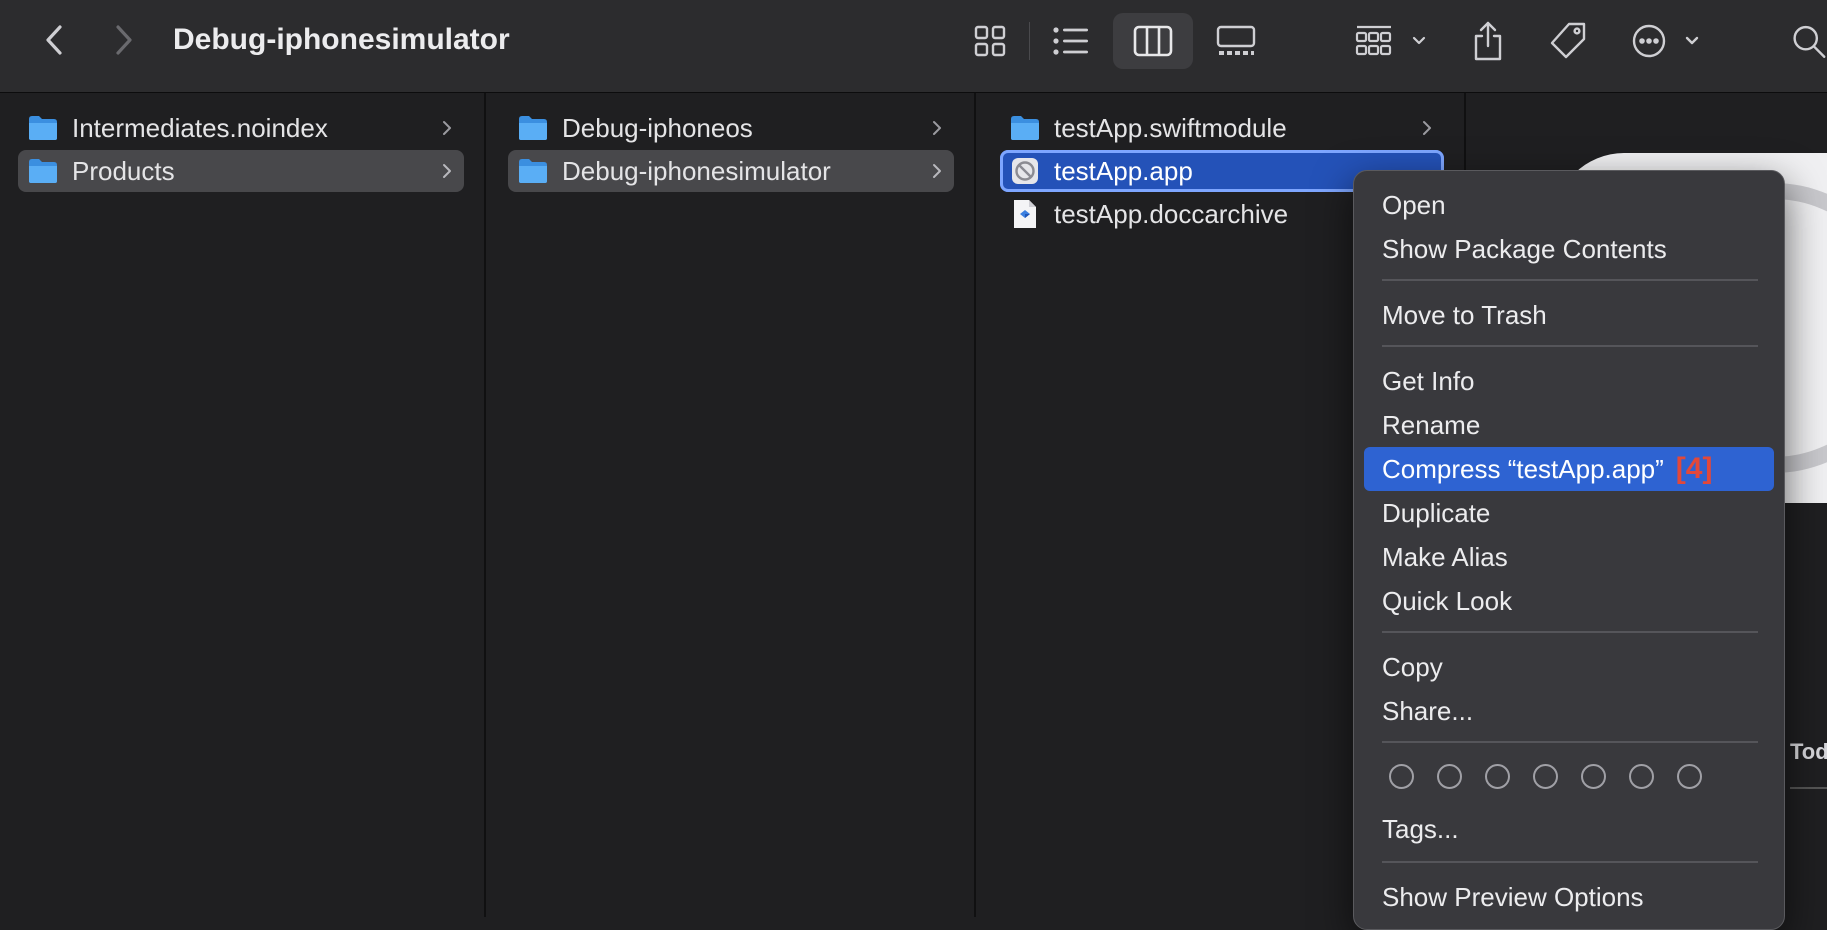  What do you see at coordinates (696, 171) in the screenshot?
I see `item-label: Debug-iphonesimulator` at bounding box center [696, 171].